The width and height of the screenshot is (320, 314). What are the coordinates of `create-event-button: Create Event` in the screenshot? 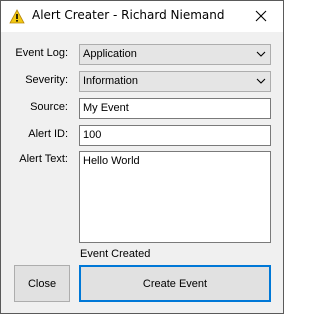 It's located at (175, 283).